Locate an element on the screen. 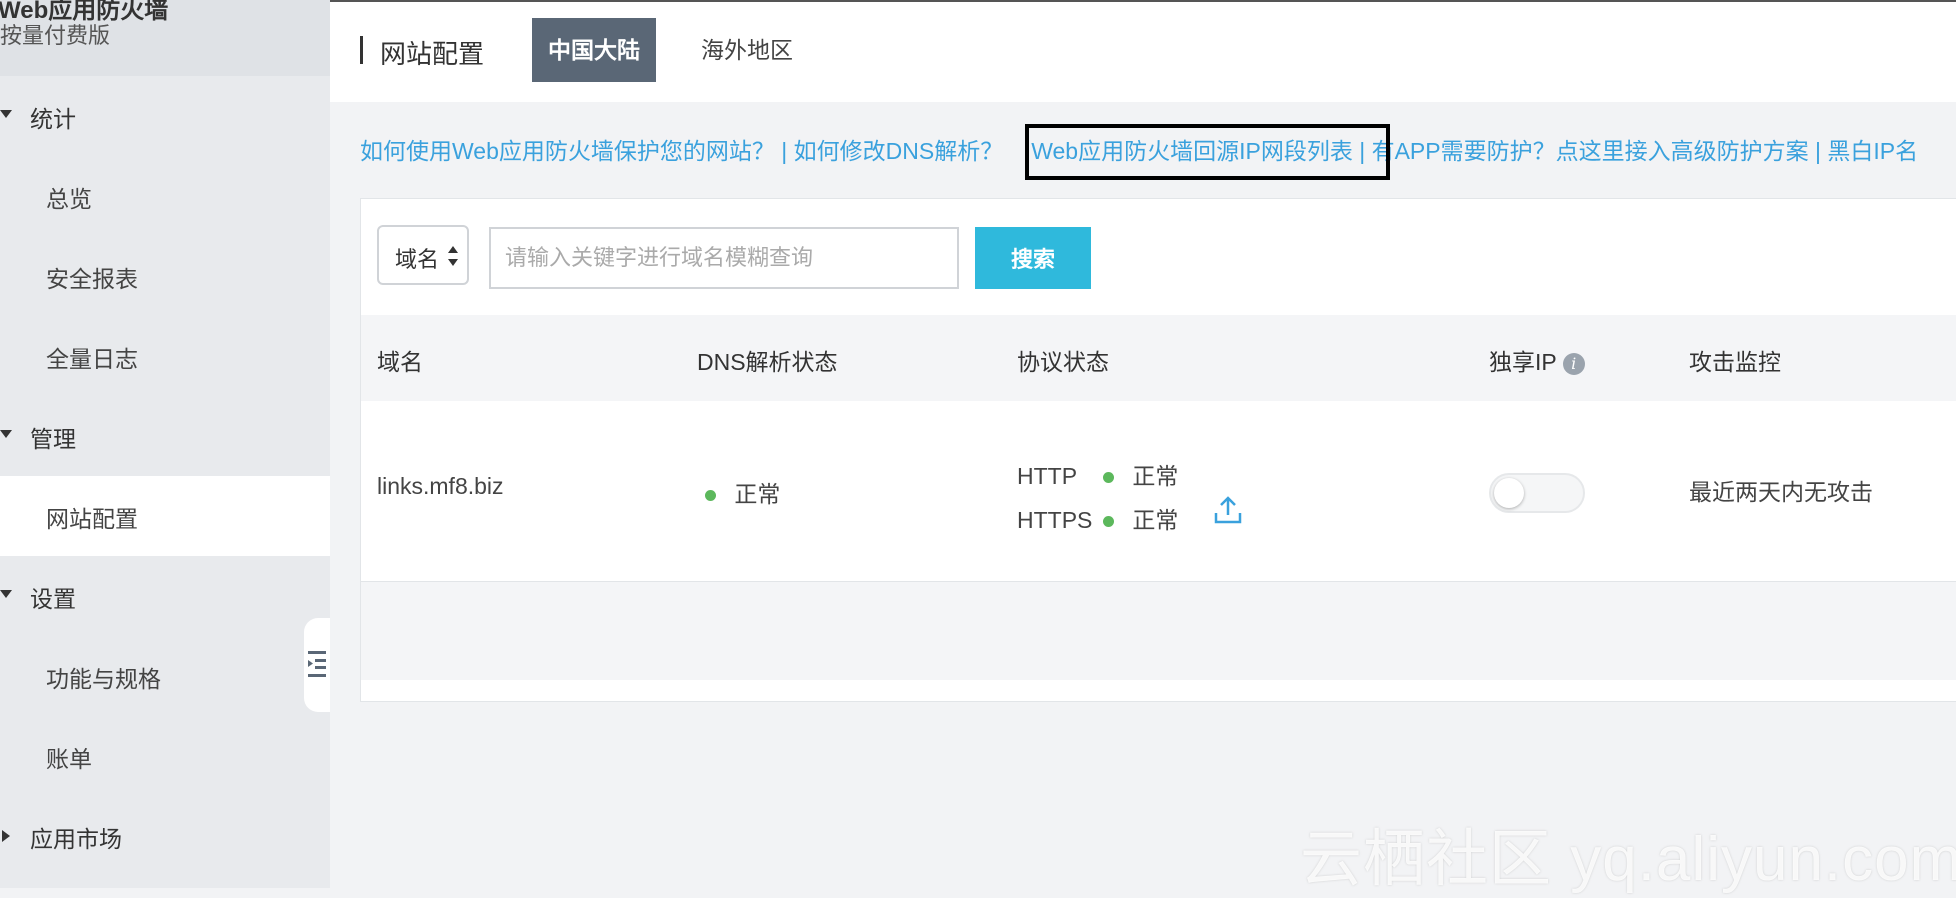 The image size is (1956, 898). toggle-knob is located at coordinates (1509, 493).